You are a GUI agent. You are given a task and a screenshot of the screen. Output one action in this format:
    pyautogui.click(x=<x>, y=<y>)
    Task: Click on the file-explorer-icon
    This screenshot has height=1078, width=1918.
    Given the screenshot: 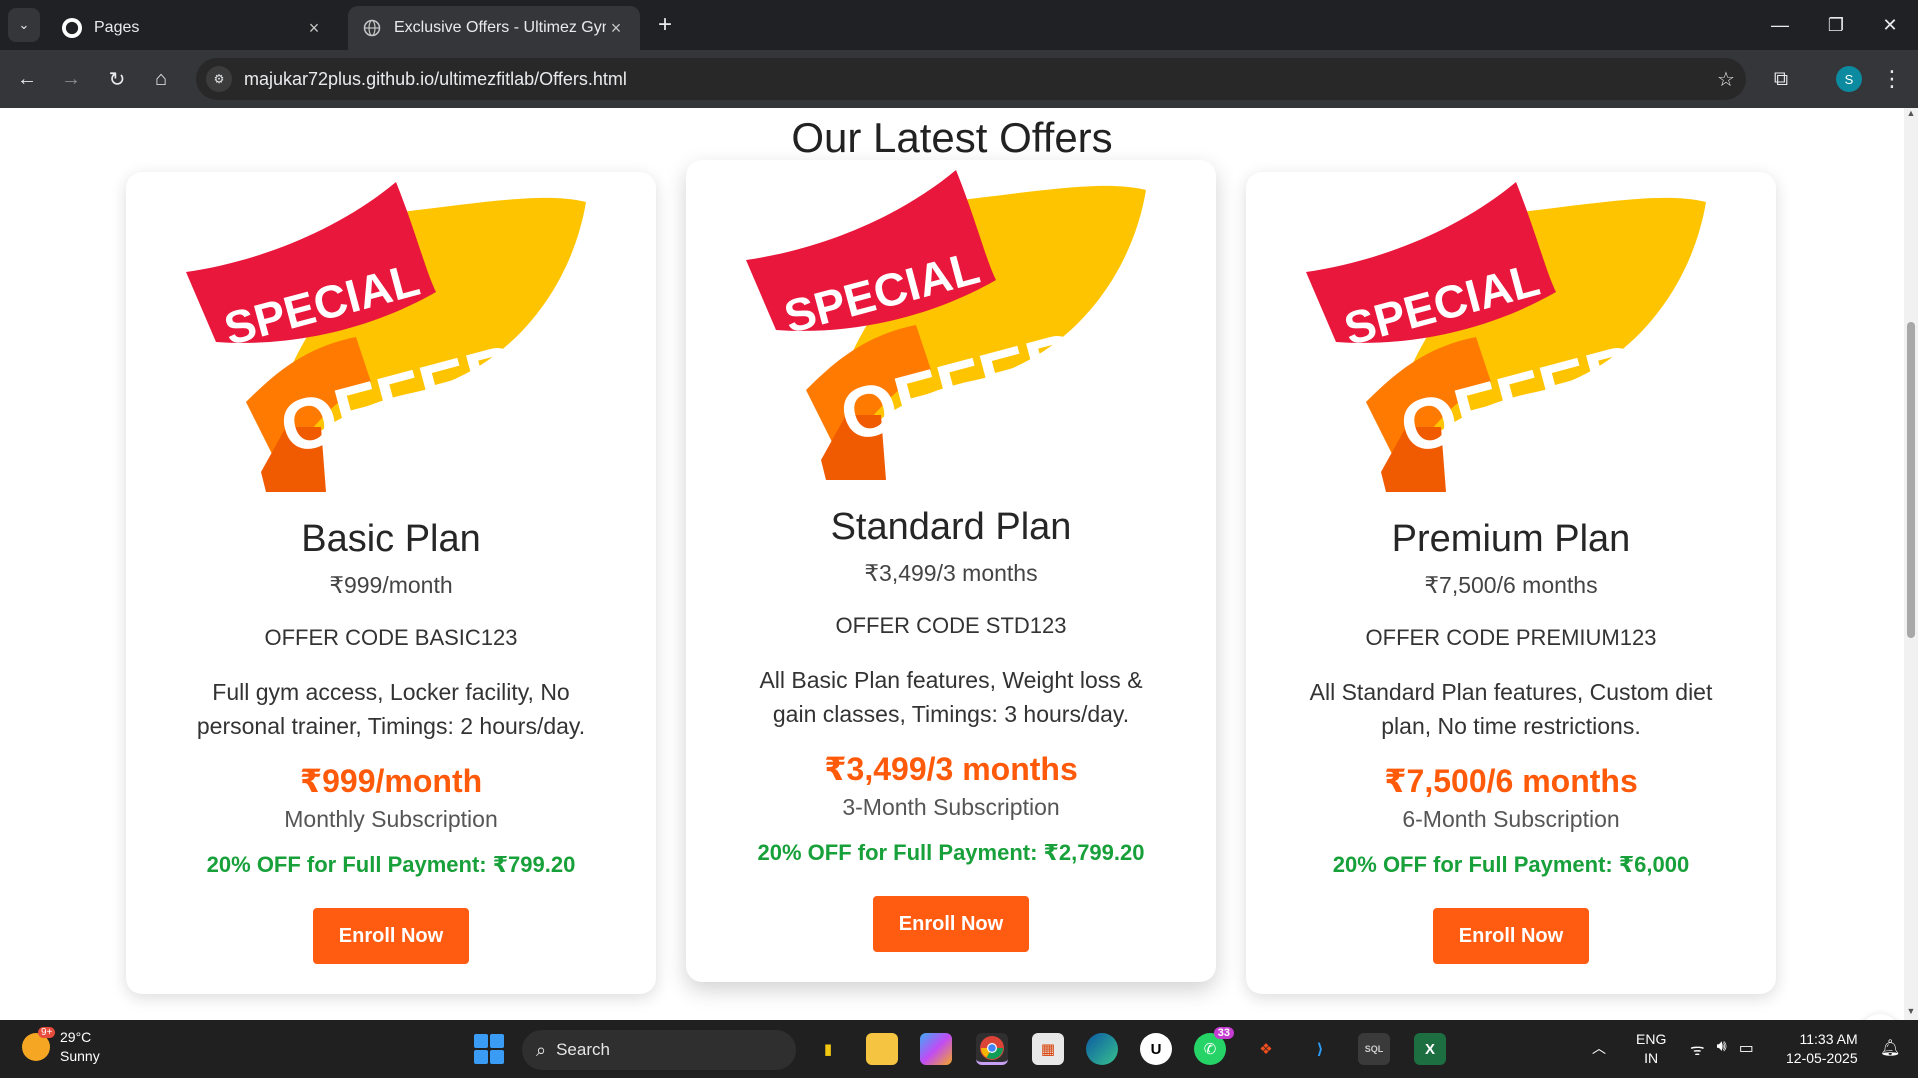 What is the action you would take?
    pyautogui.click(x=882, y=1049)
    